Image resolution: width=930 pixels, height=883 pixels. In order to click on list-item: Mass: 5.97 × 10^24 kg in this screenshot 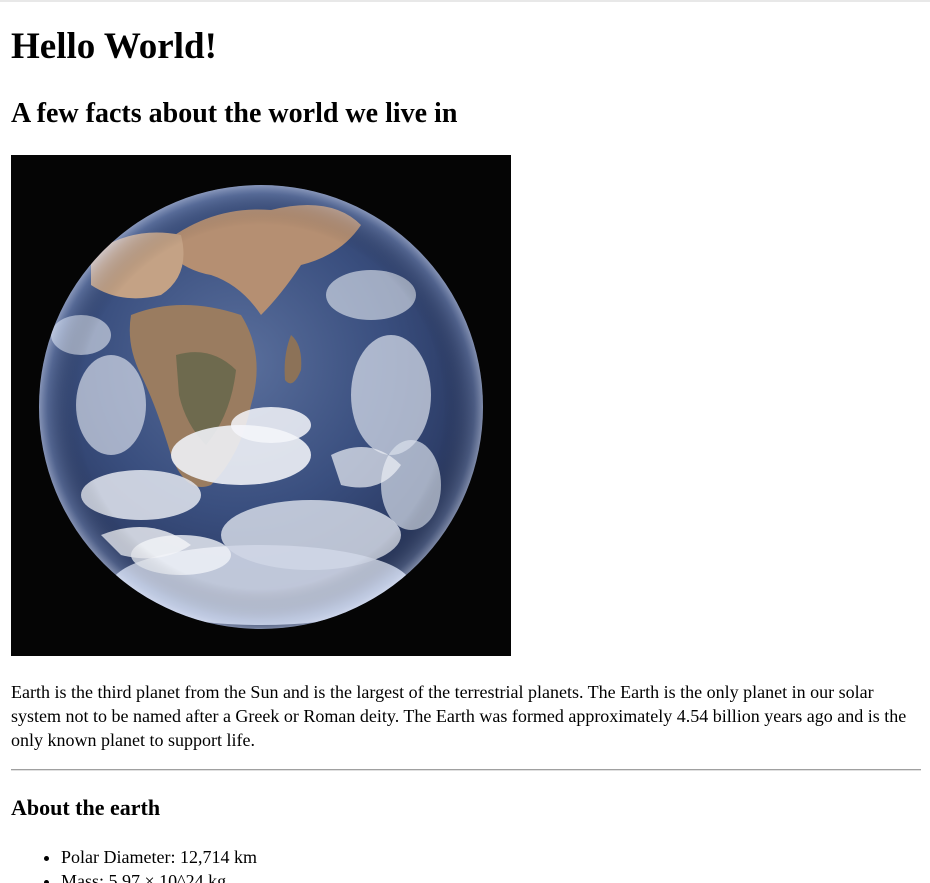, I will do `click(159, 876)`.